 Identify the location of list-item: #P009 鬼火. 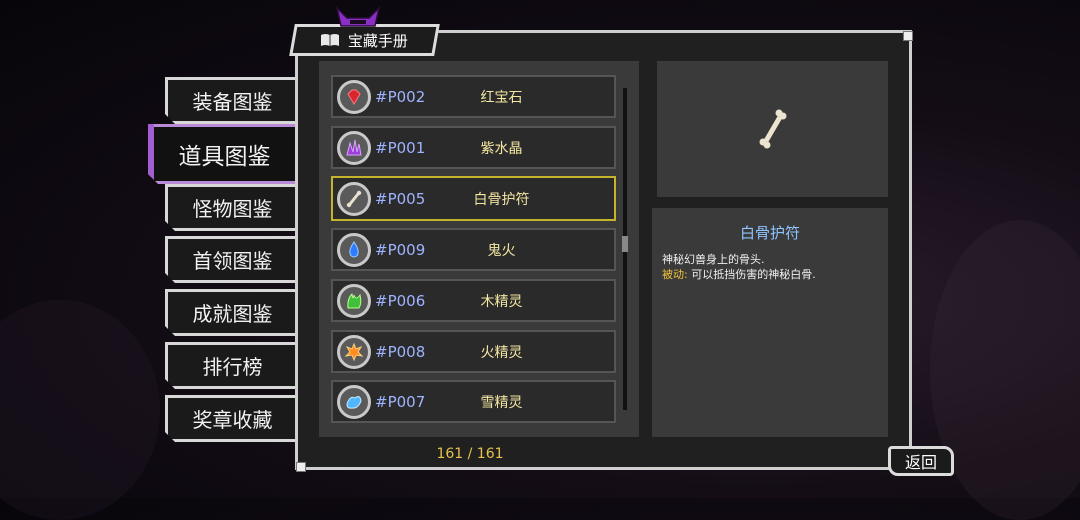
(473, 249).